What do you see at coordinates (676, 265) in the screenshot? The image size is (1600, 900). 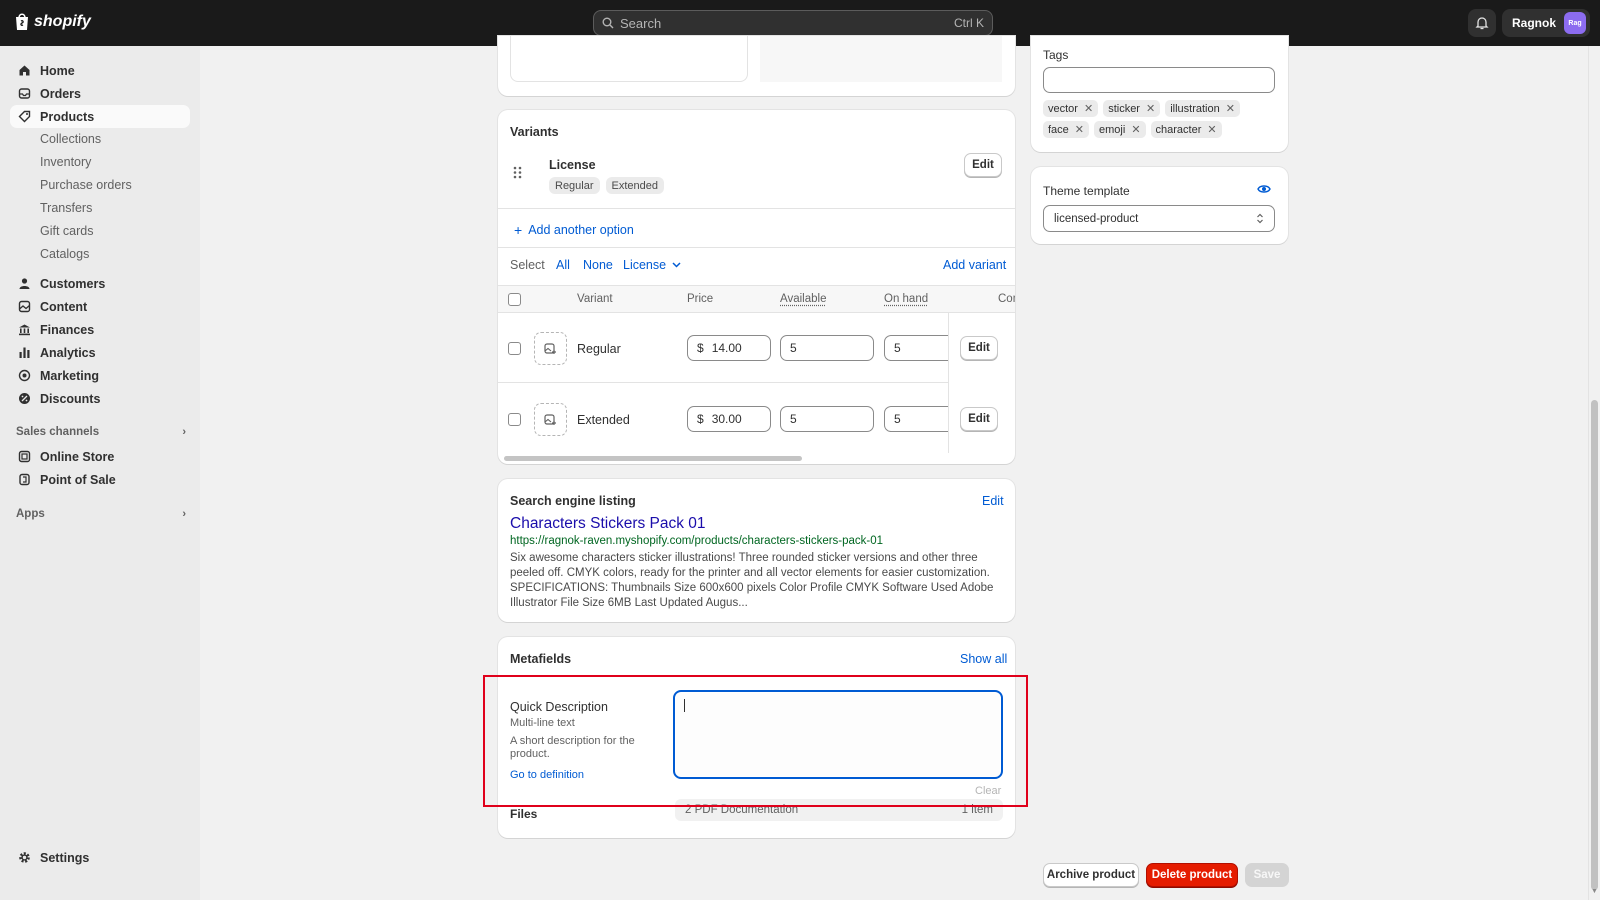 I see `chevron-down-icon` at bounding box center [676, 265].